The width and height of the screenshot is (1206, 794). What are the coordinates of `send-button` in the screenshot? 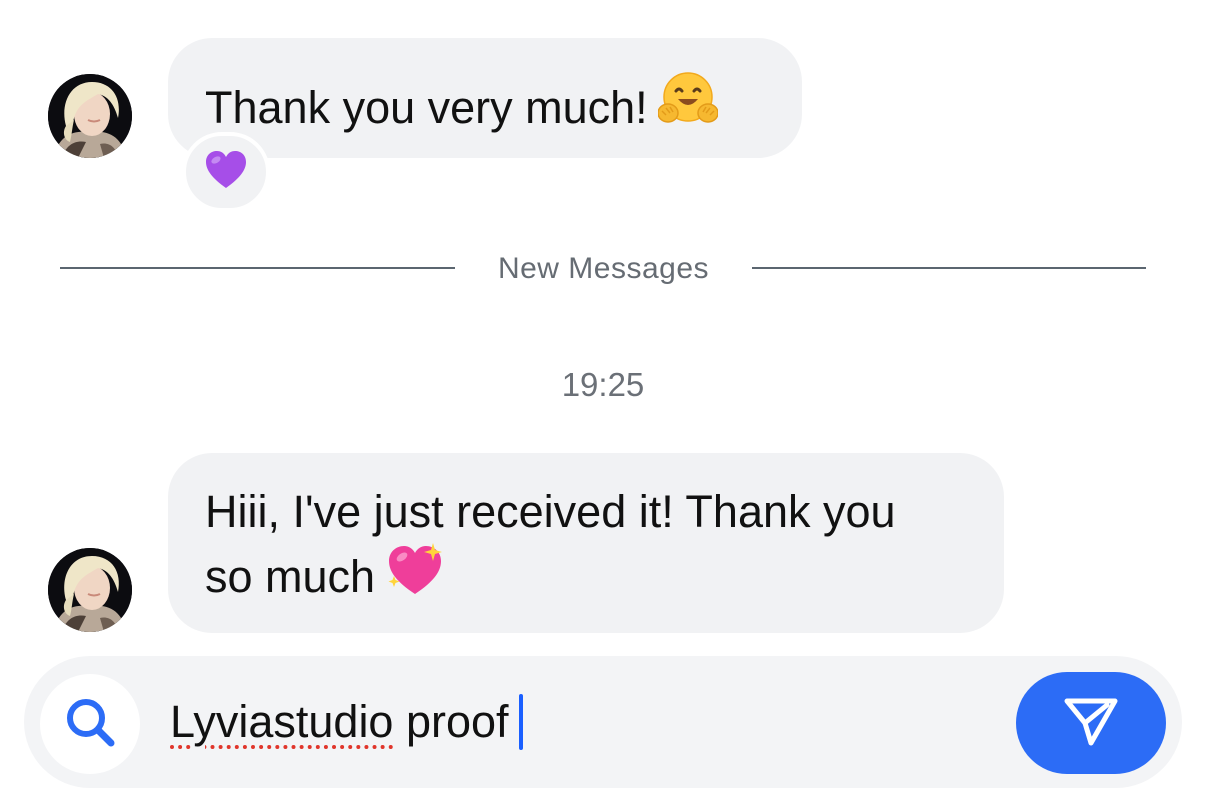 It's located at (1091, 723).